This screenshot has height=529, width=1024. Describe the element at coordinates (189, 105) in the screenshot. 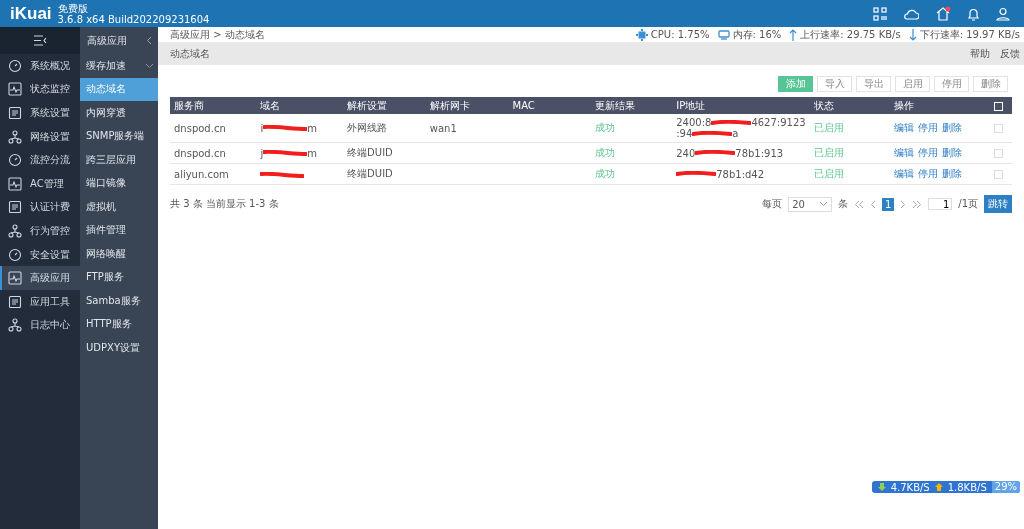

I see `column-header: 服务商` at that location.